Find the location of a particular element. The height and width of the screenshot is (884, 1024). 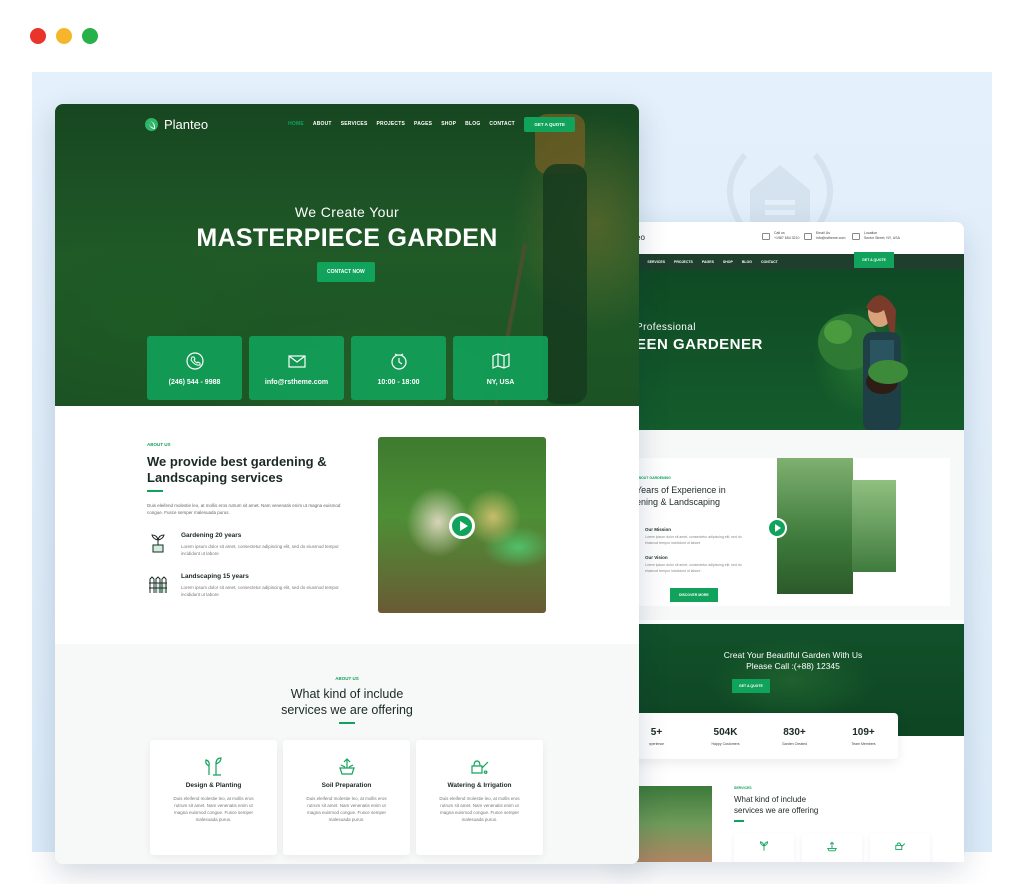

nav-item: SHOP is located at coordinates (728, 262).